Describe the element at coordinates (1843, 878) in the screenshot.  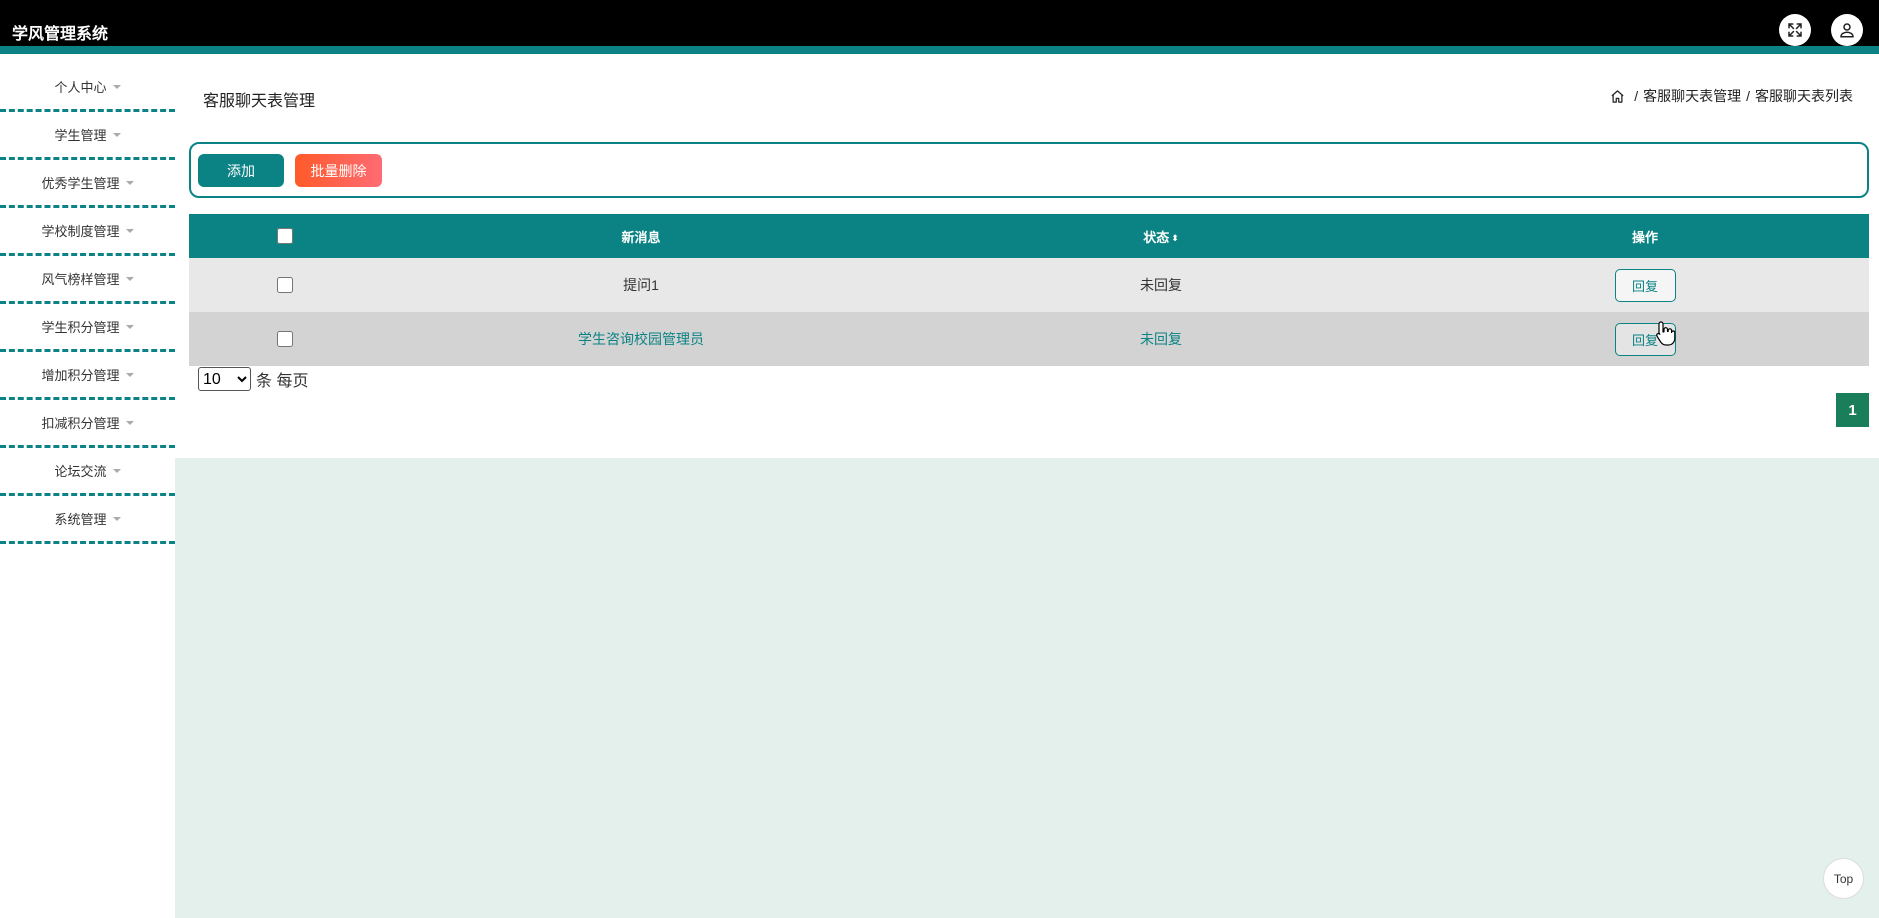
I see `back-to-top-button: Top` at that location.